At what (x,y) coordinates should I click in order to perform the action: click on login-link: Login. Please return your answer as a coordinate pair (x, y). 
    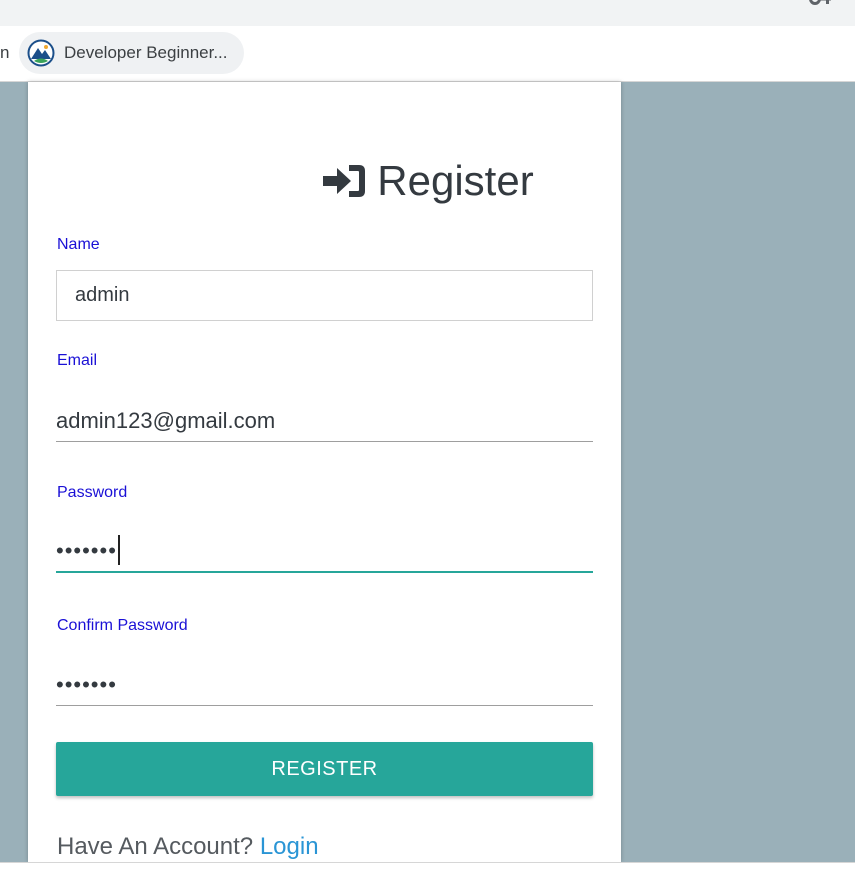
    Looking at the image, I should click on (289, 846).